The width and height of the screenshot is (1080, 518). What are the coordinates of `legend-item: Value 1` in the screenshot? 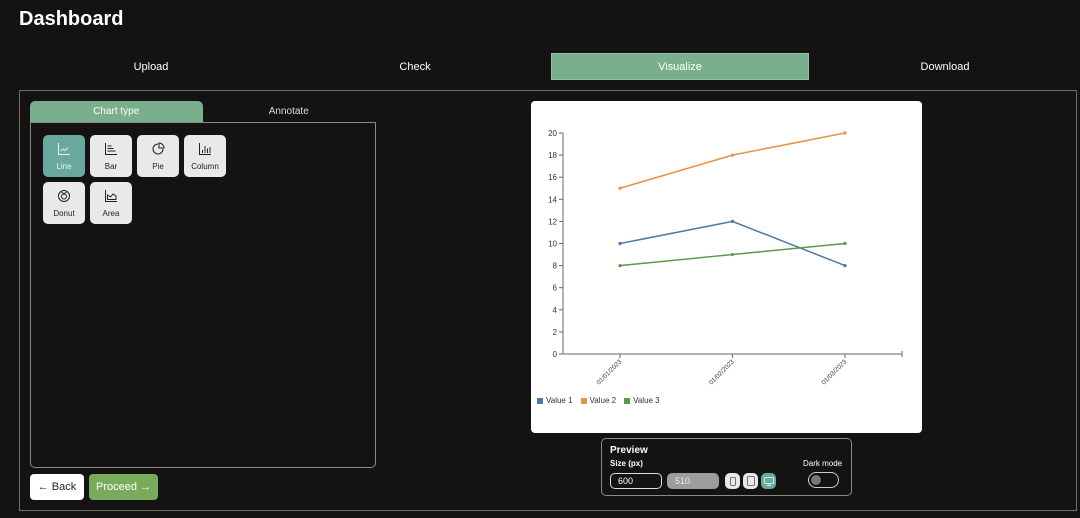 It's located at (555, 400).